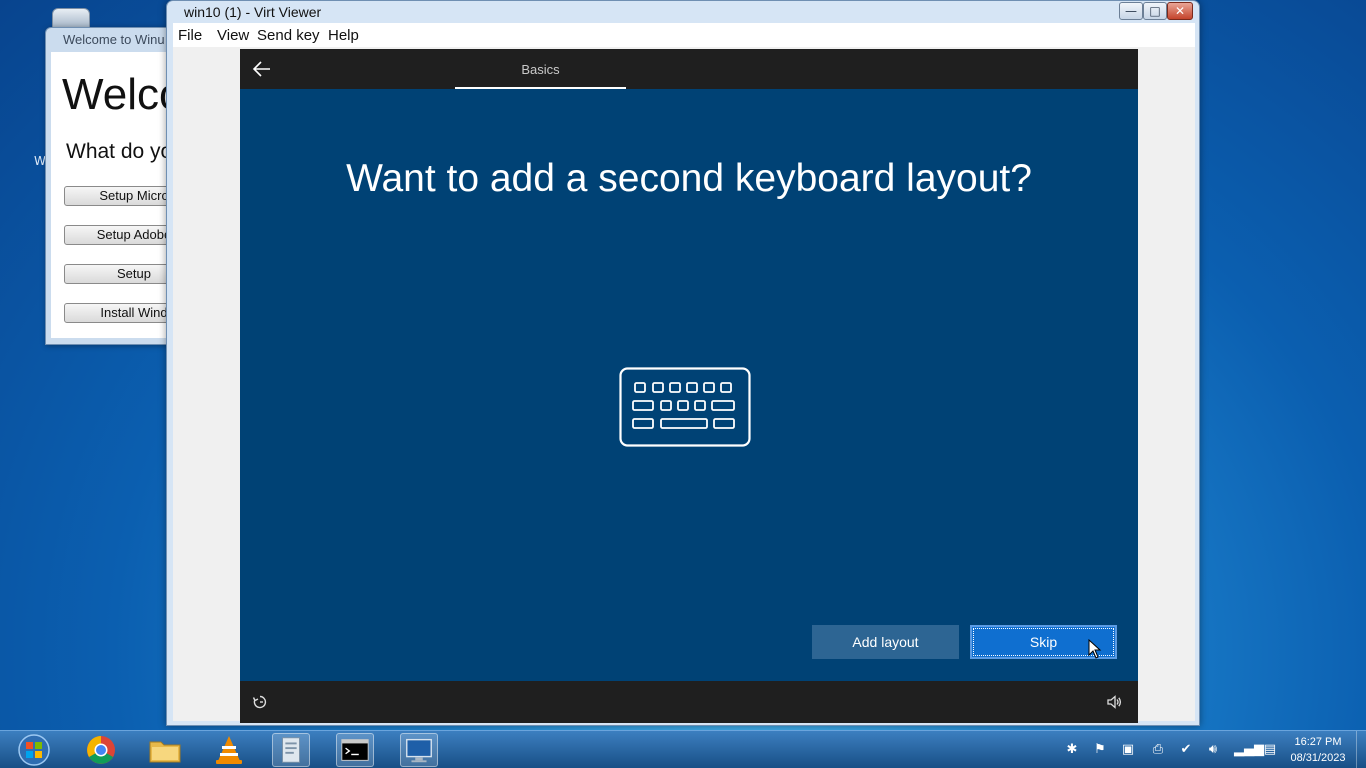 The width and height of the screenshot is (1366, 768). Describe the element at coordinates (684, 35) in the screenshot. I see `menu-bar: File View Send key Help` at that location.